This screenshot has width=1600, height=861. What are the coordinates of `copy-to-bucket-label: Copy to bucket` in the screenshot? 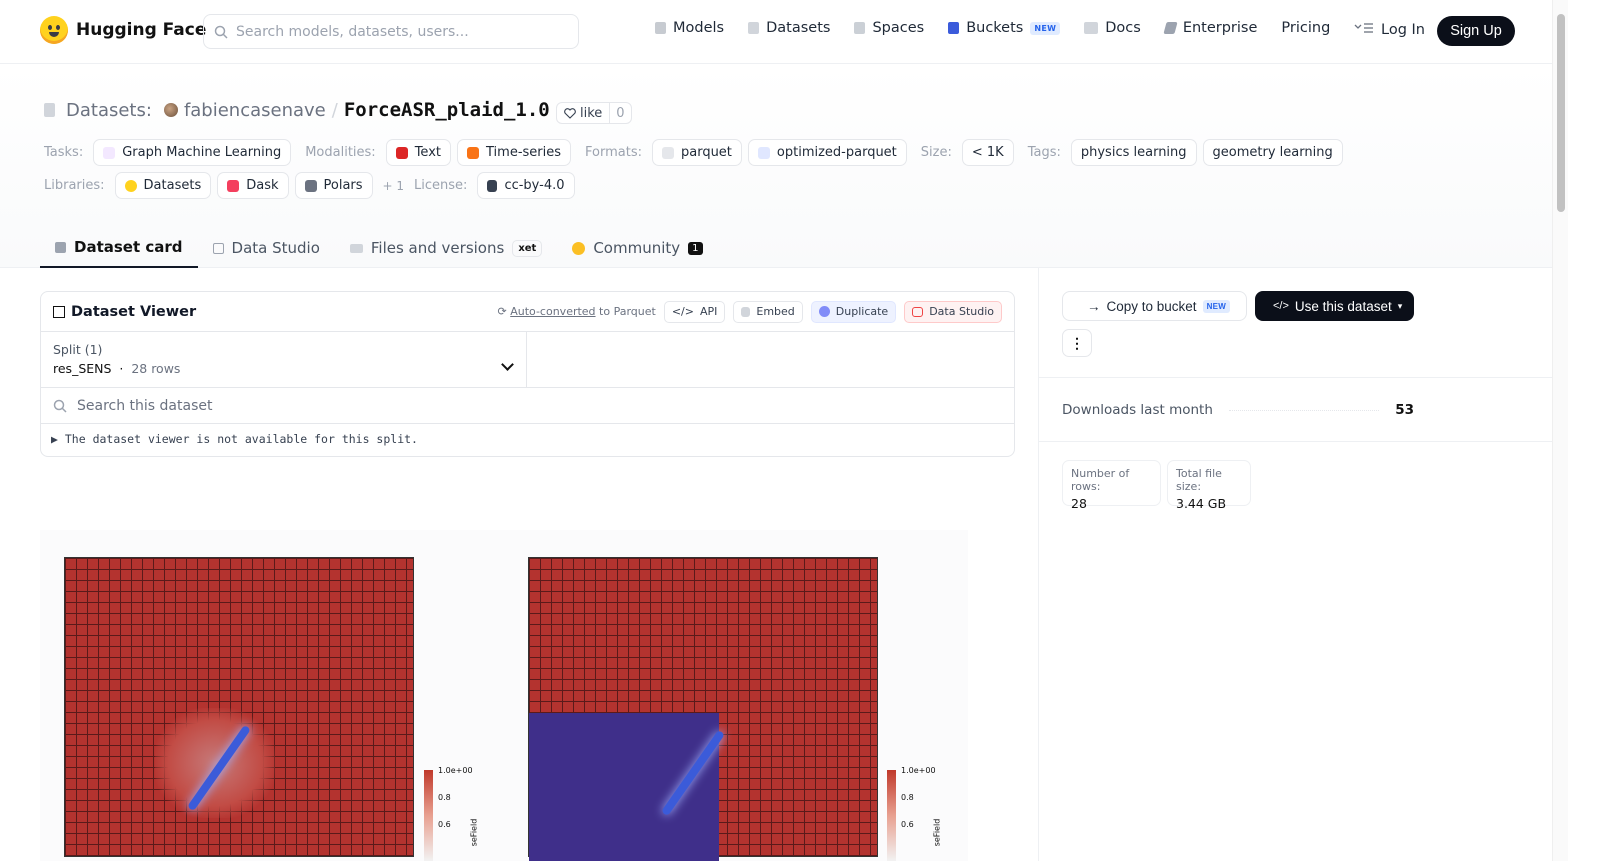 It's located at (1151, 306).